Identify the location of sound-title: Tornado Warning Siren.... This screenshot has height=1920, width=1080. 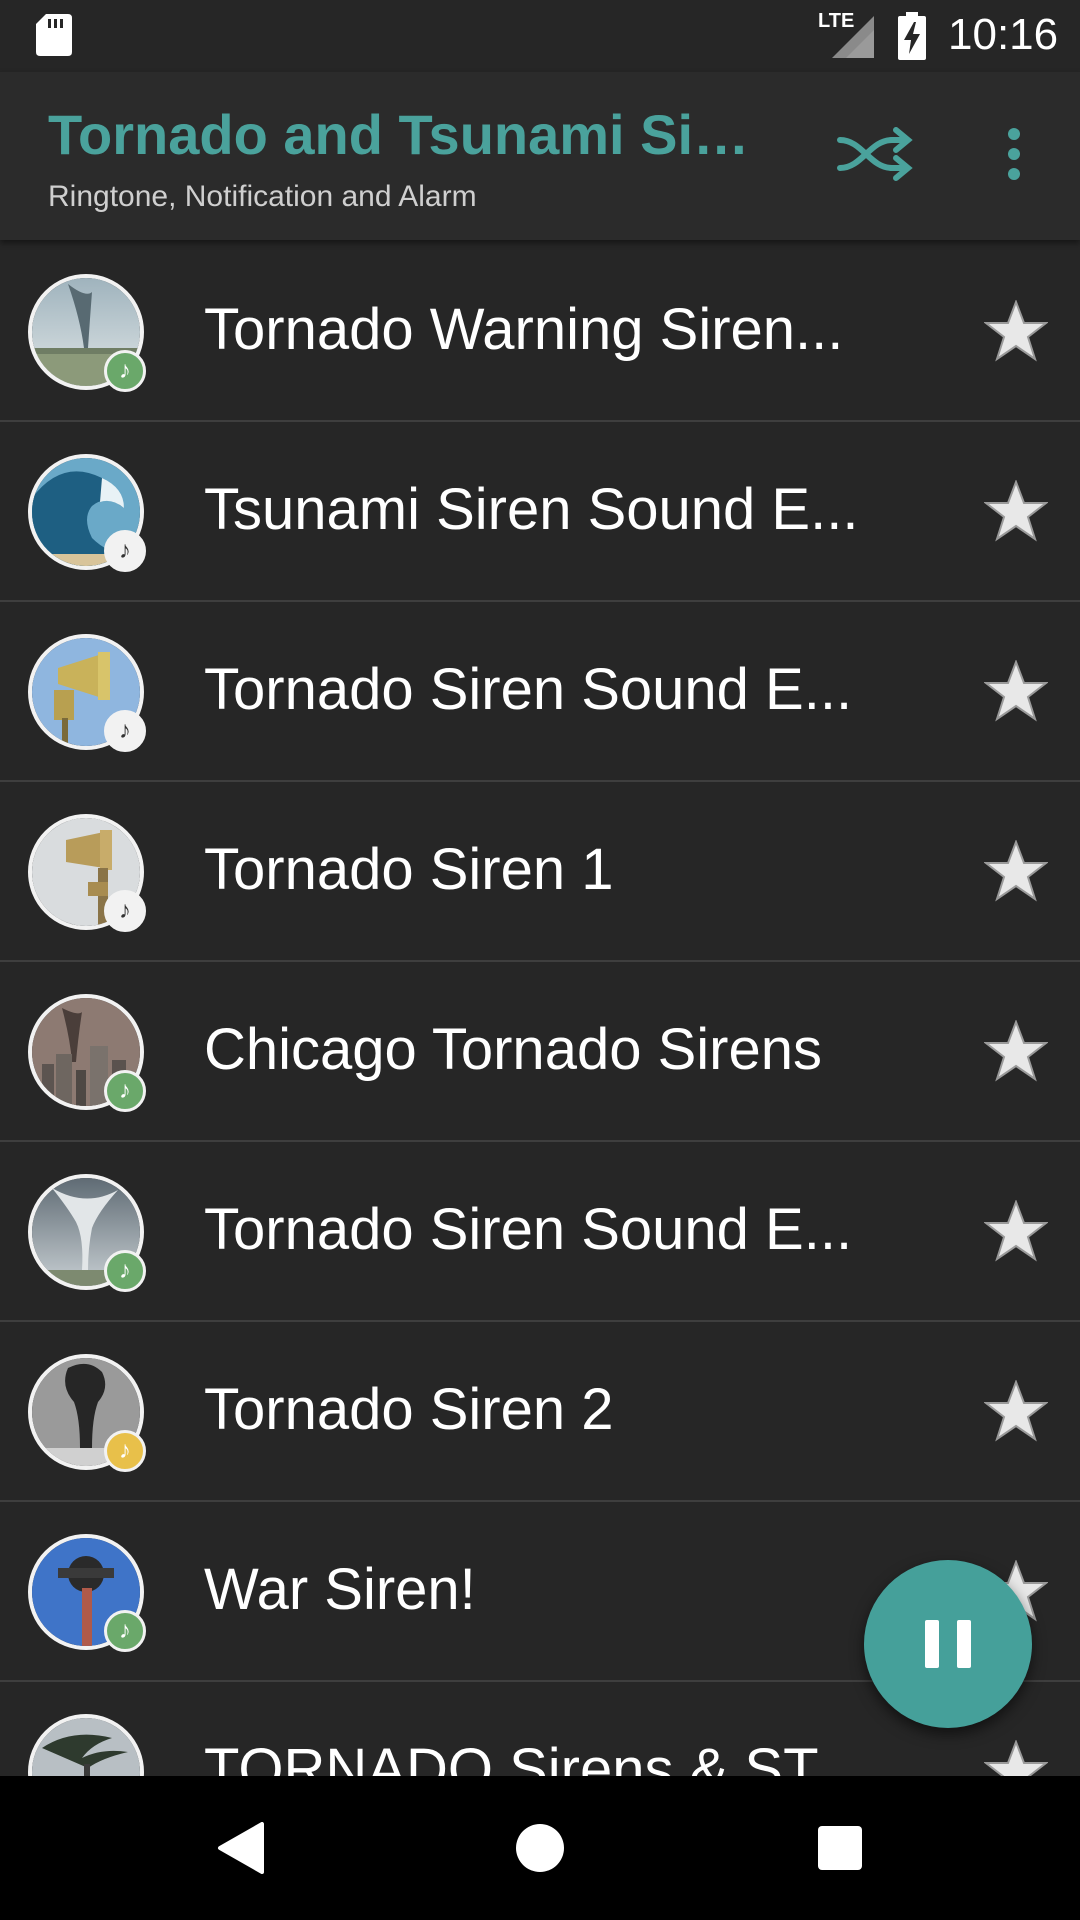
(524, 329).